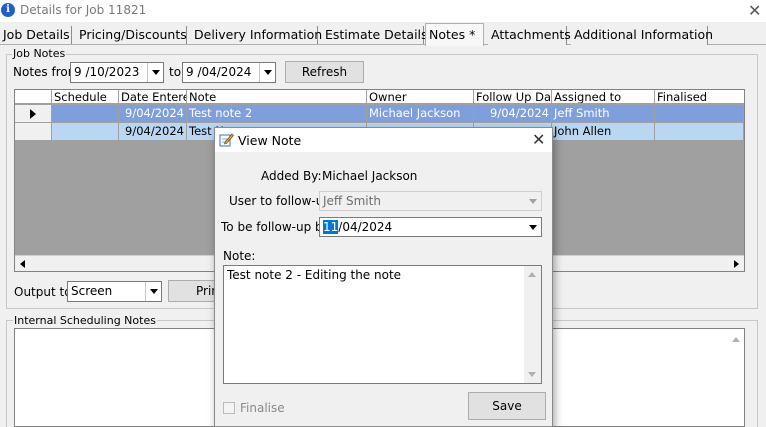  I want to click on note-label: Note:, so click(239, 256).